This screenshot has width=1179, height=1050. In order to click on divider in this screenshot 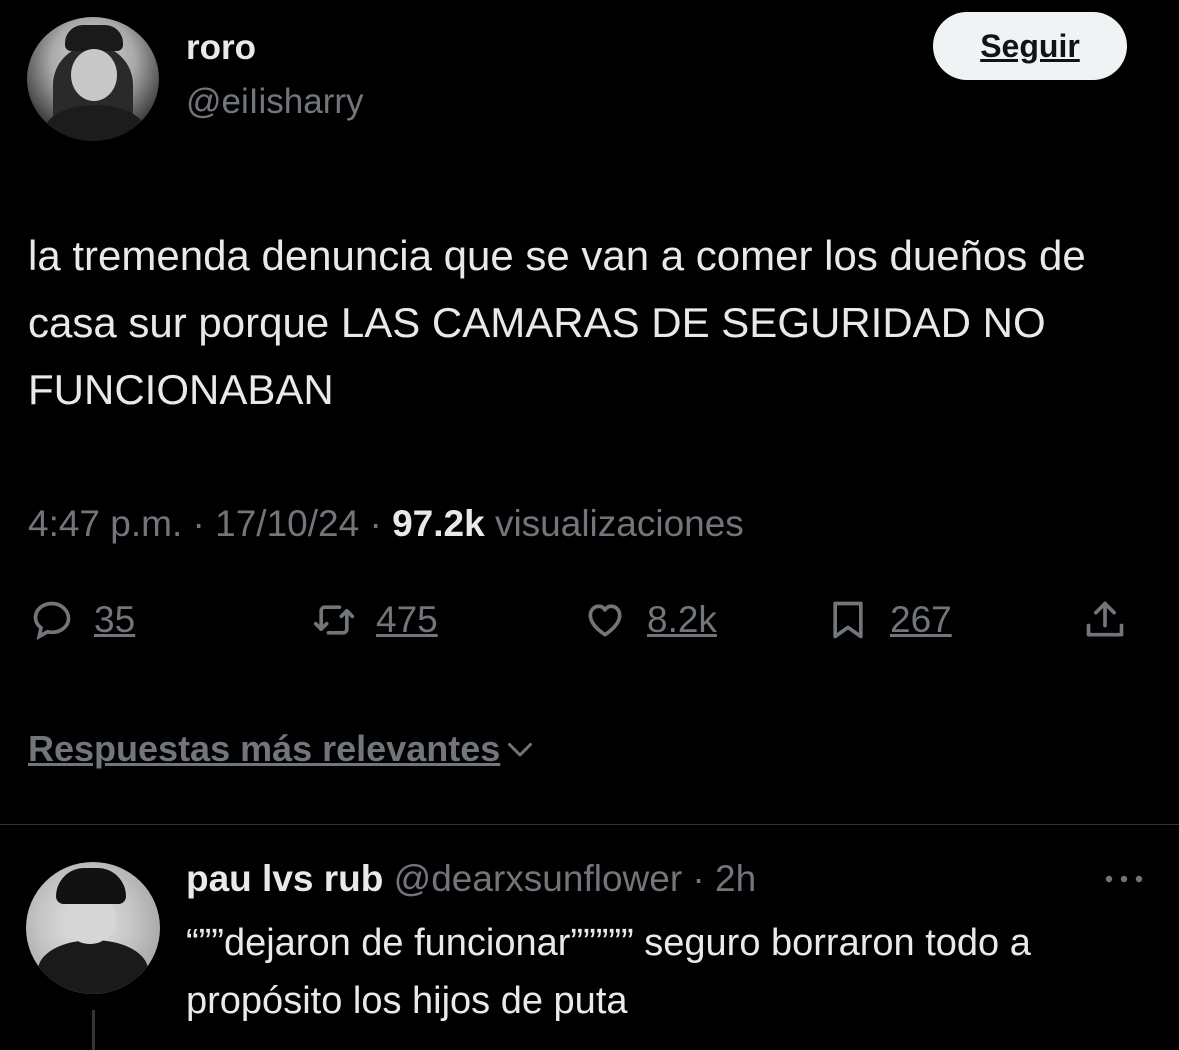, I will do `click(589, 824)`.